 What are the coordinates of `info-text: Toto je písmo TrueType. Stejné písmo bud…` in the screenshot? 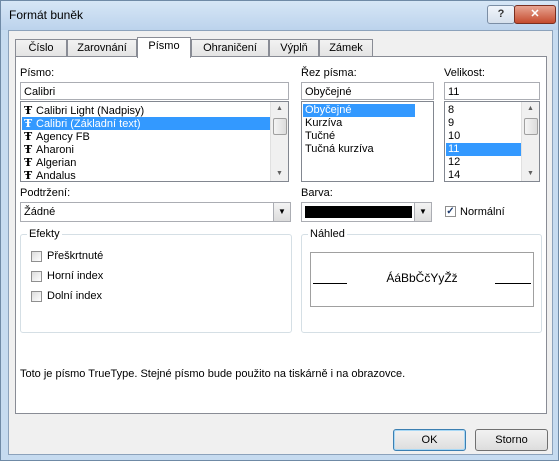 It's located at (213, 374).